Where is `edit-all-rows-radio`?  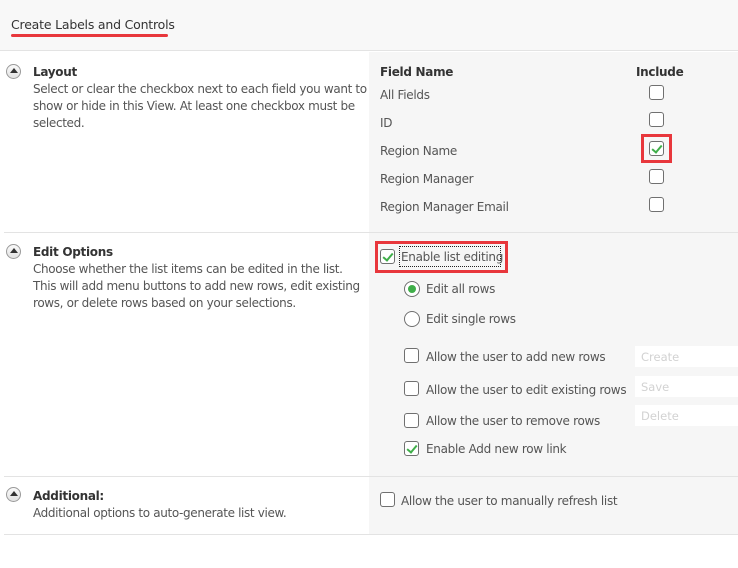
edit-all-rows-radio is located at coordinates (412, 289).